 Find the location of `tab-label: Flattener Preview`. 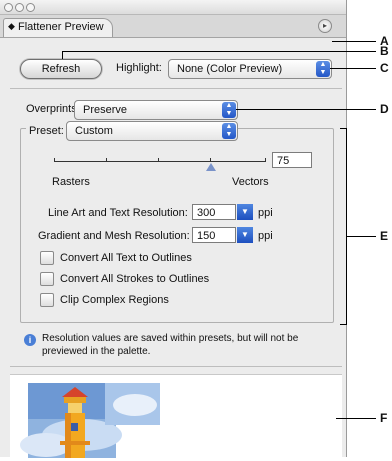

tab-label: Flattener Preview is located at coordinates (61, 27).